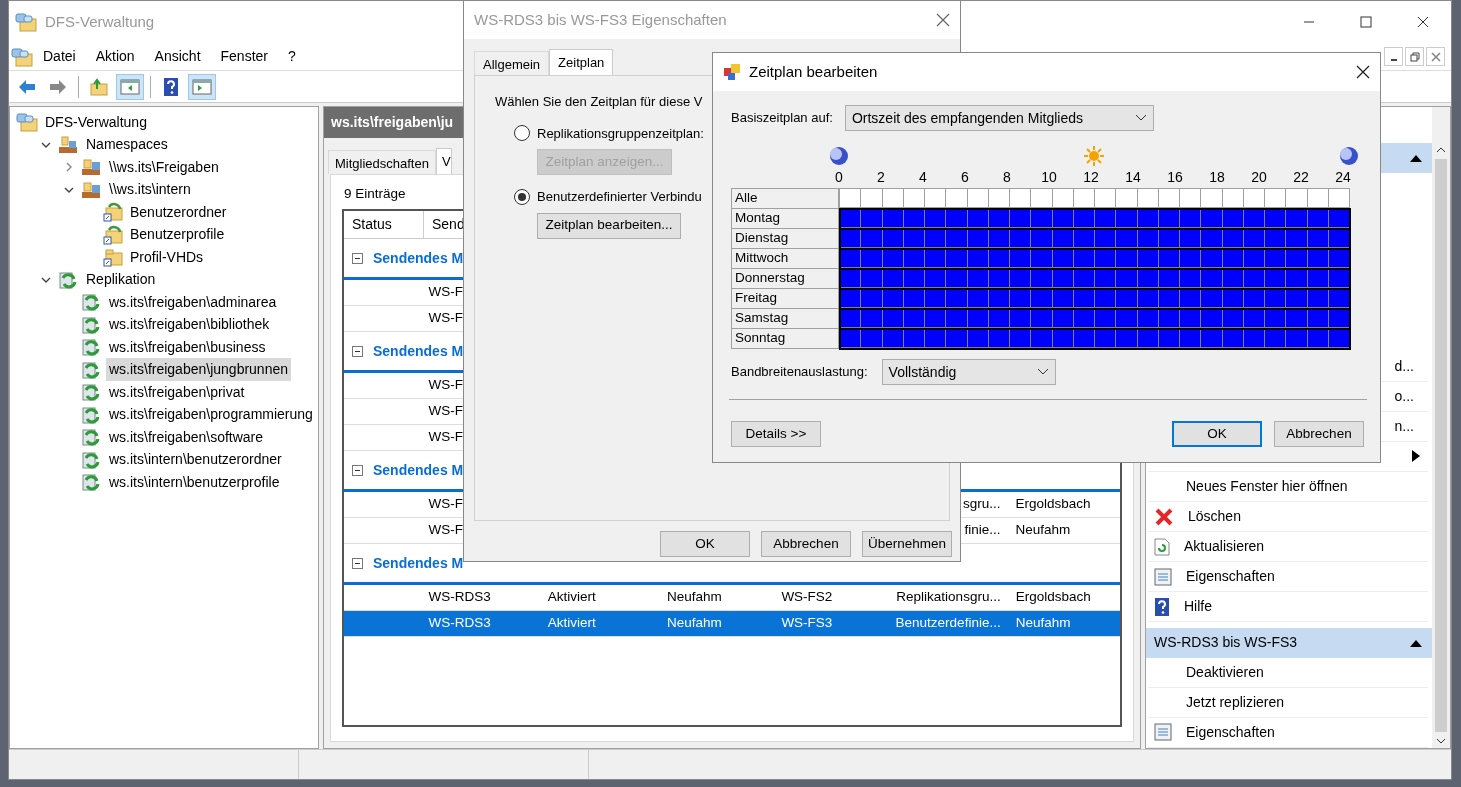 The width and height of the screenshot is (1461, 787). What do you see at coordinates (1053, 597) in the screenshot?
I see `table-cell-text: Ergoldsbach` at bounding box center [1053, 597].